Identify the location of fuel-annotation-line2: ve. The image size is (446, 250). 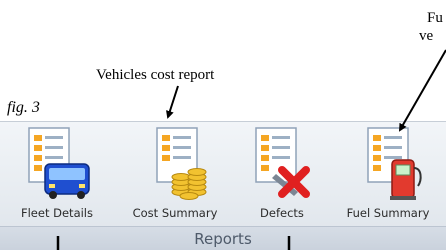
(426, 36).